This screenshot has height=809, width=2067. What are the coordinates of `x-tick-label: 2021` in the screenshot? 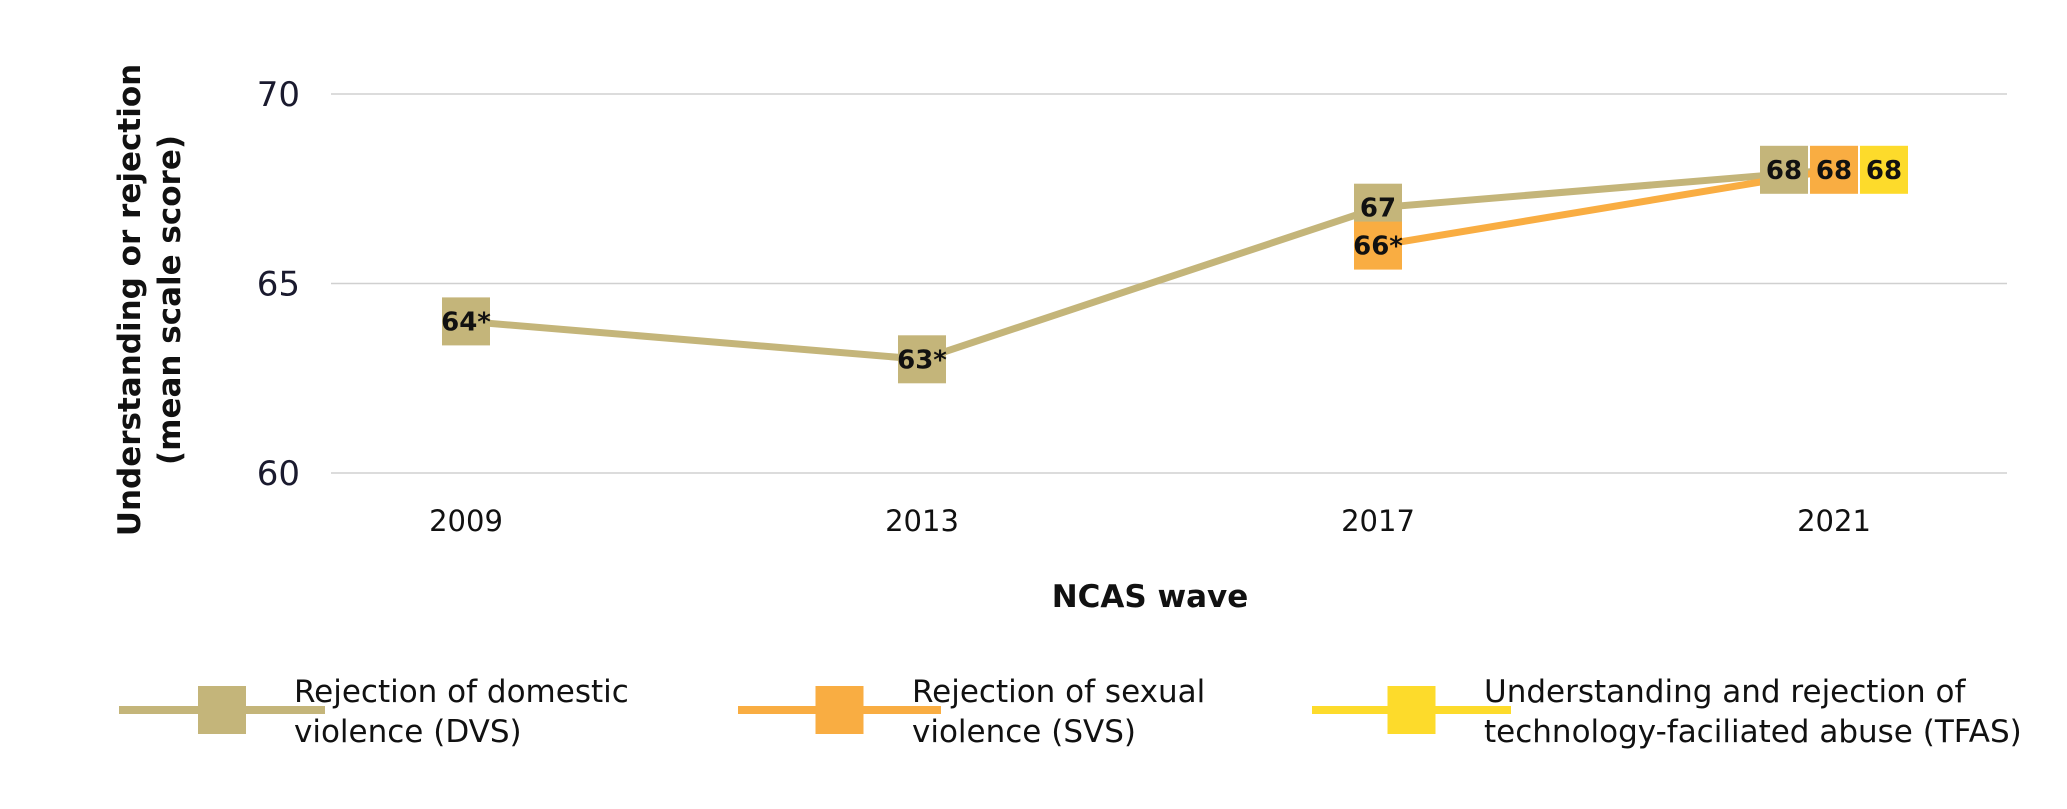 It's located at (1834, 521).